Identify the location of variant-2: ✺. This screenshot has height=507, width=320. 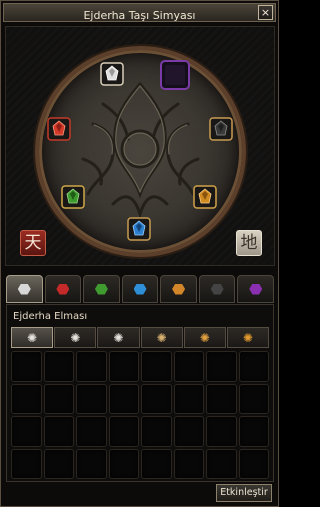
(75, 337).